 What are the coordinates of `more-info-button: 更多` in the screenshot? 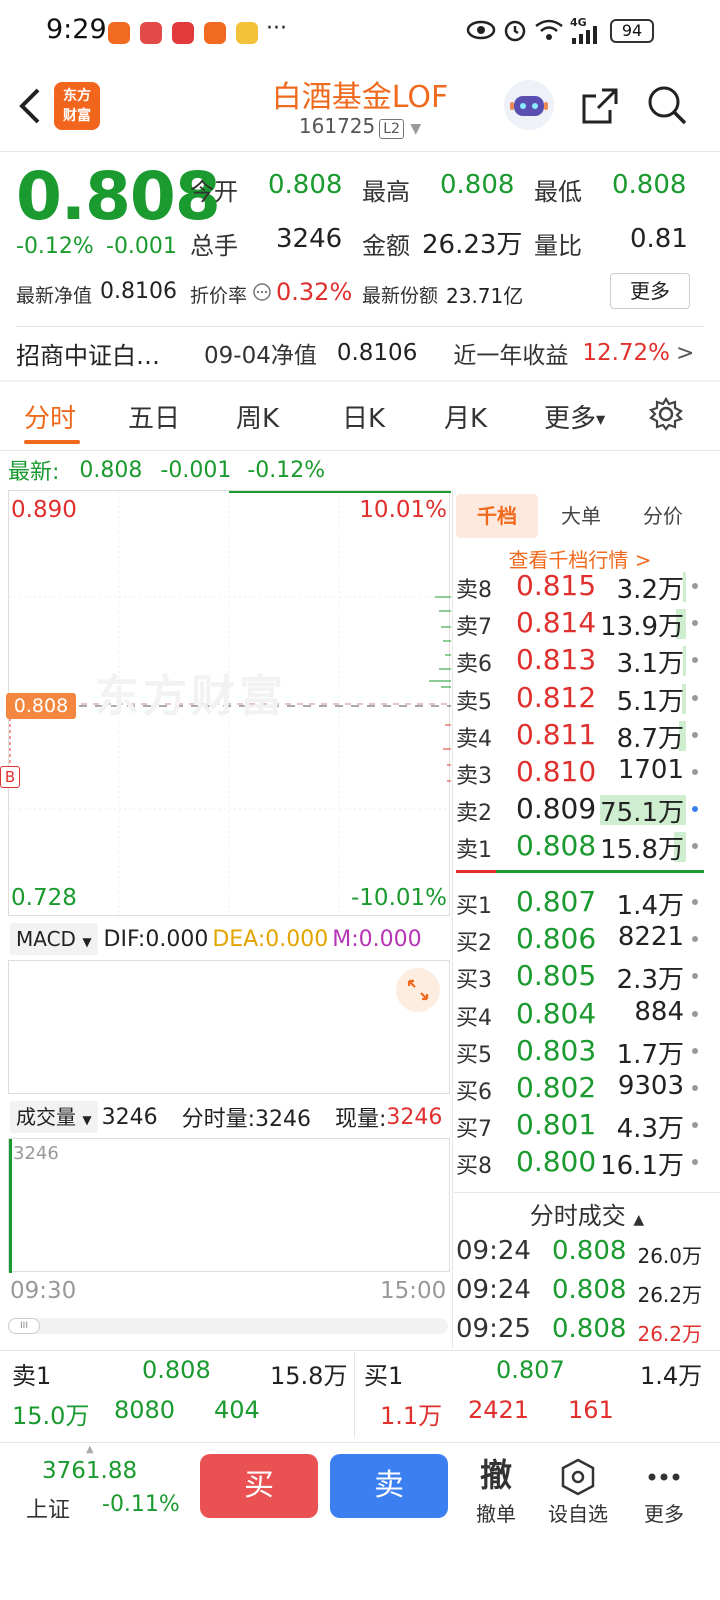 It's located at (650, 291).